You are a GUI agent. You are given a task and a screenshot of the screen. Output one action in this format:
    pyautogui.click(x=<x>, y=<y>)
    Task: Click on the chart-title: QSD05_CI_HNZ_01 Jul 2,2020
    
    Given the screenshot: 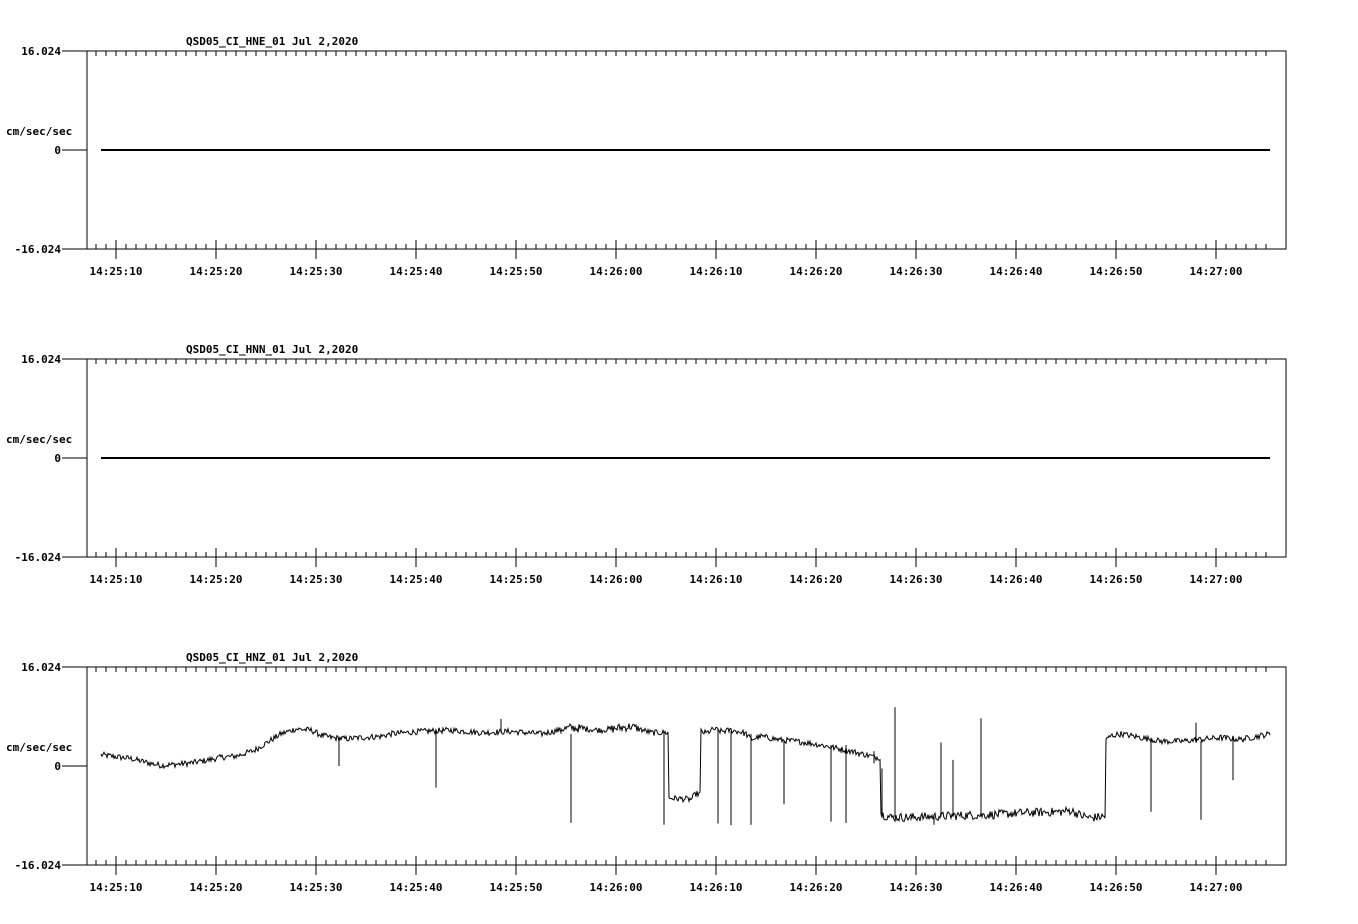 What is the action you would take?
    pyautogui.click(x=272, y=657)
    